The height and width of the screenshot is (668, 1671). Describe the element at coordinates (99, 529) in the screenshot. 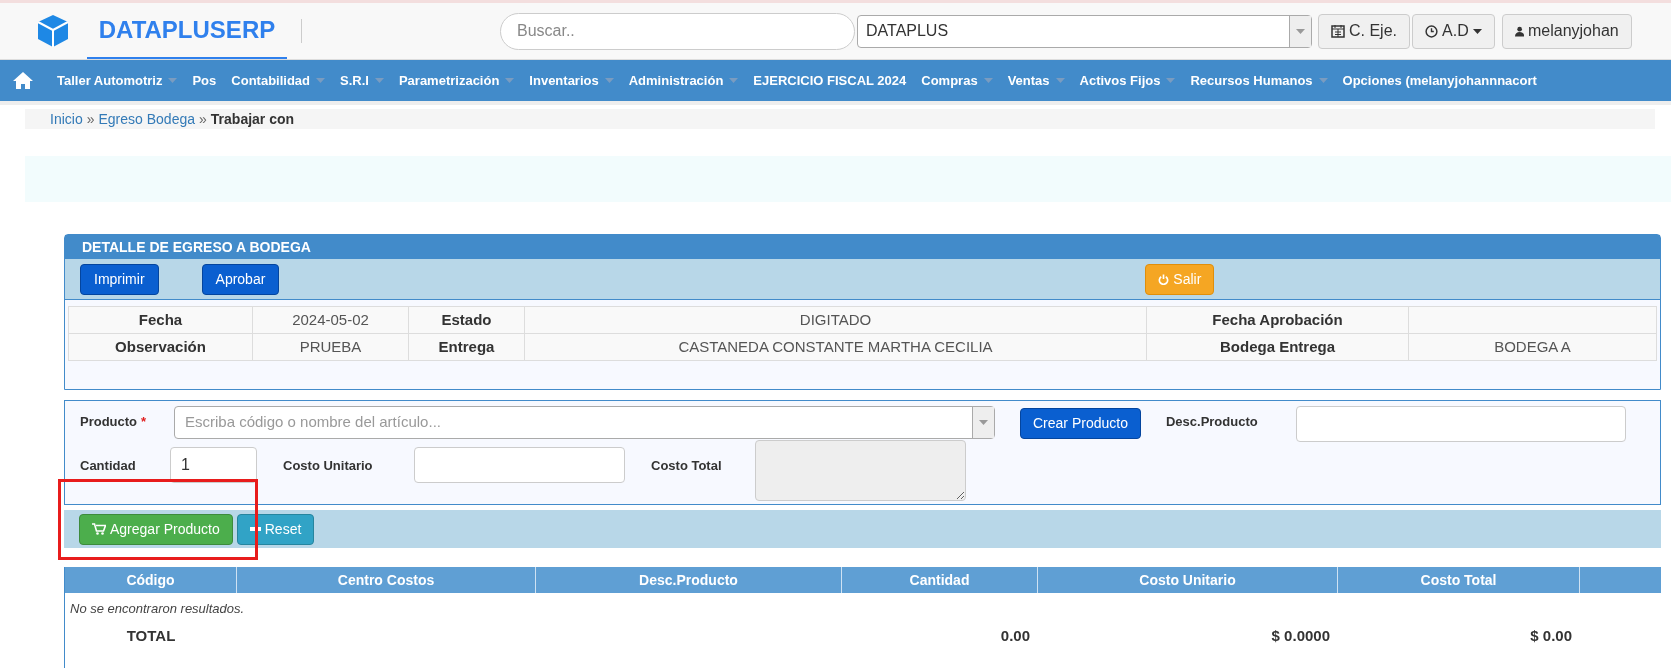

I see `cart-icon` at that location.